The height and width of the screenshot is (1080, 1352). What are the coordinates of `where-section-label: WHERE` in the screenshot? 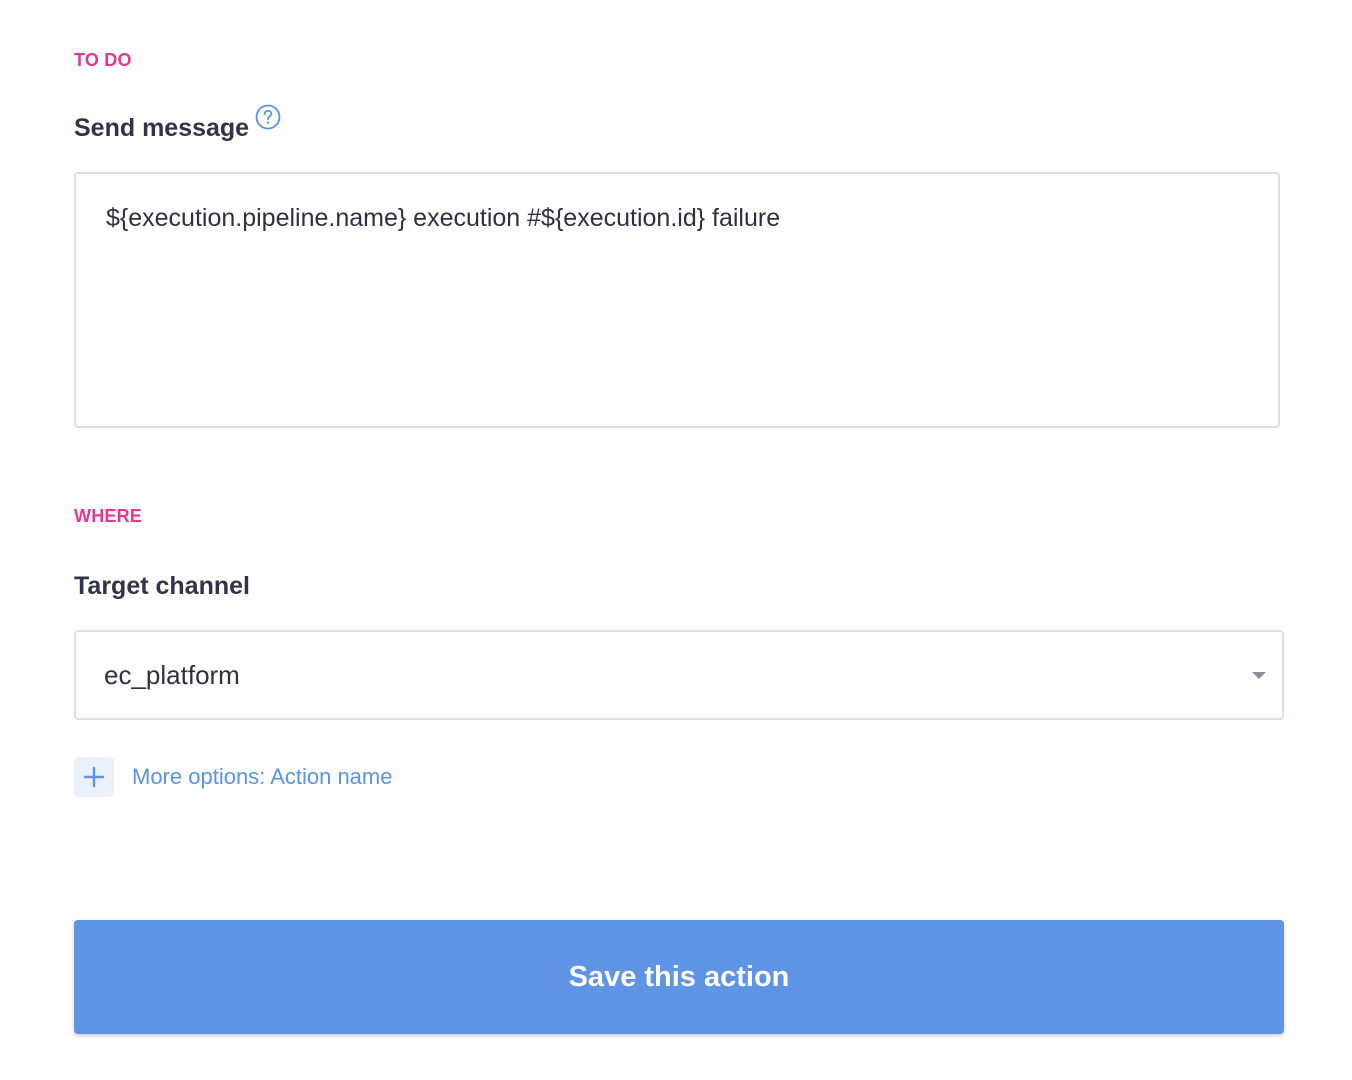 It's located at (108, 516).